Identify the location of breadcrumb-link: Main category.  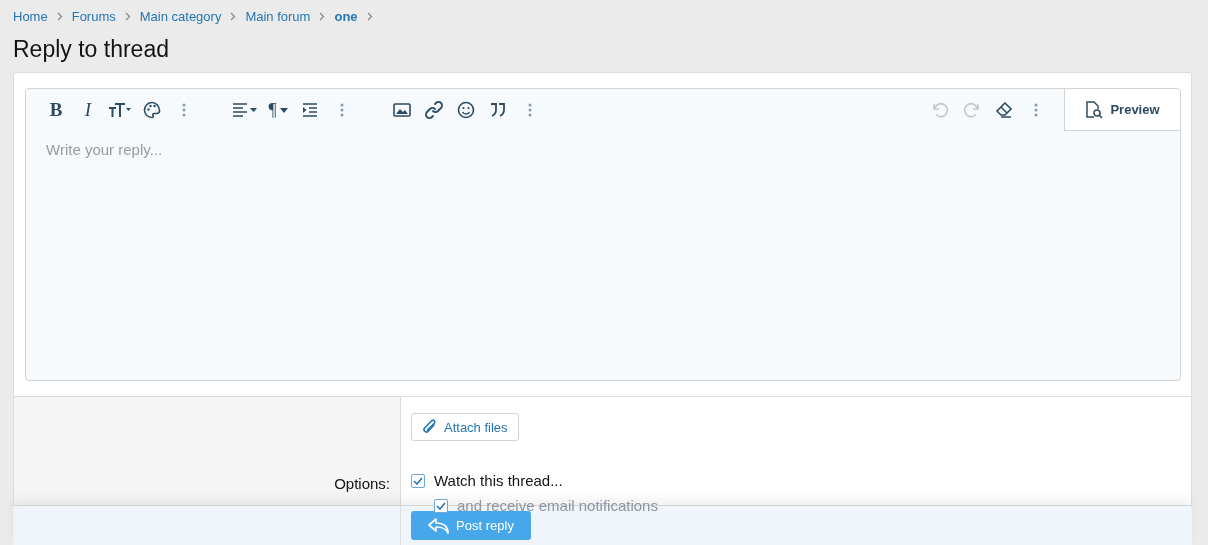
(180, 16).